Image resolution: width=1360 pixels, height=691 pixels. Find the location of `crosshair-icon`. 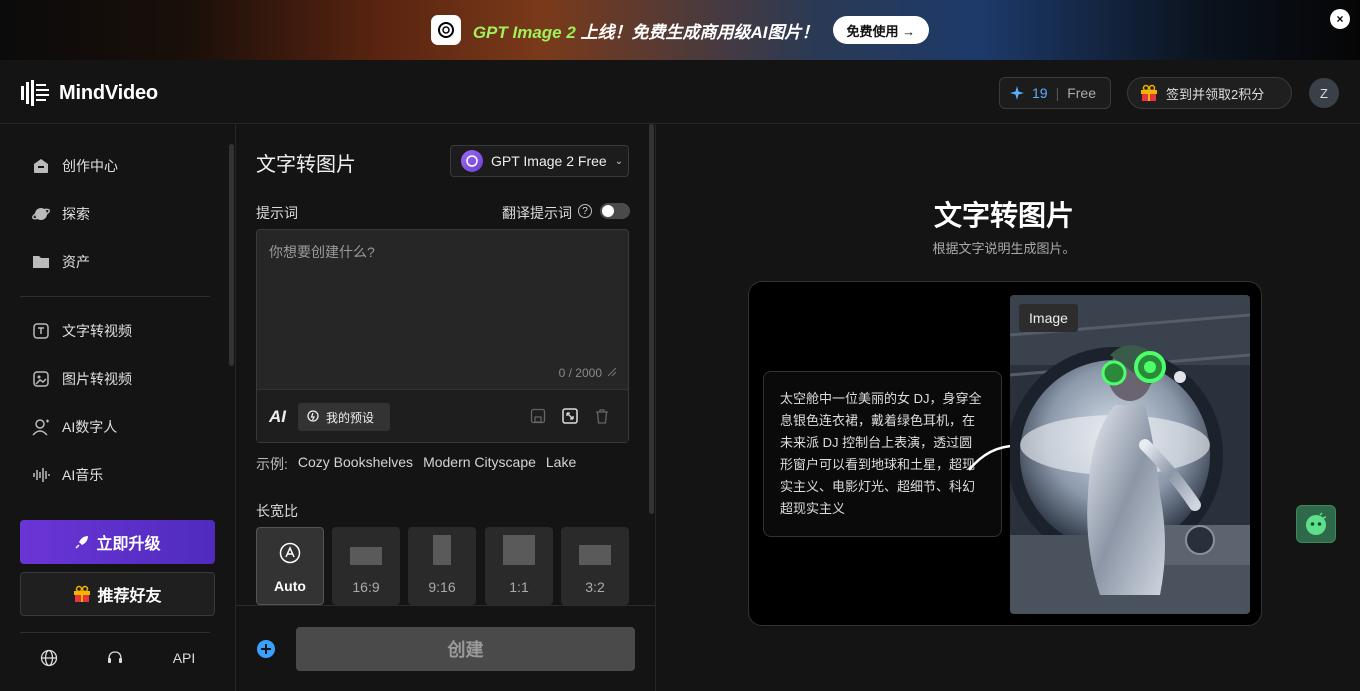

crosshair-icon is located at coordinates (266, 649).